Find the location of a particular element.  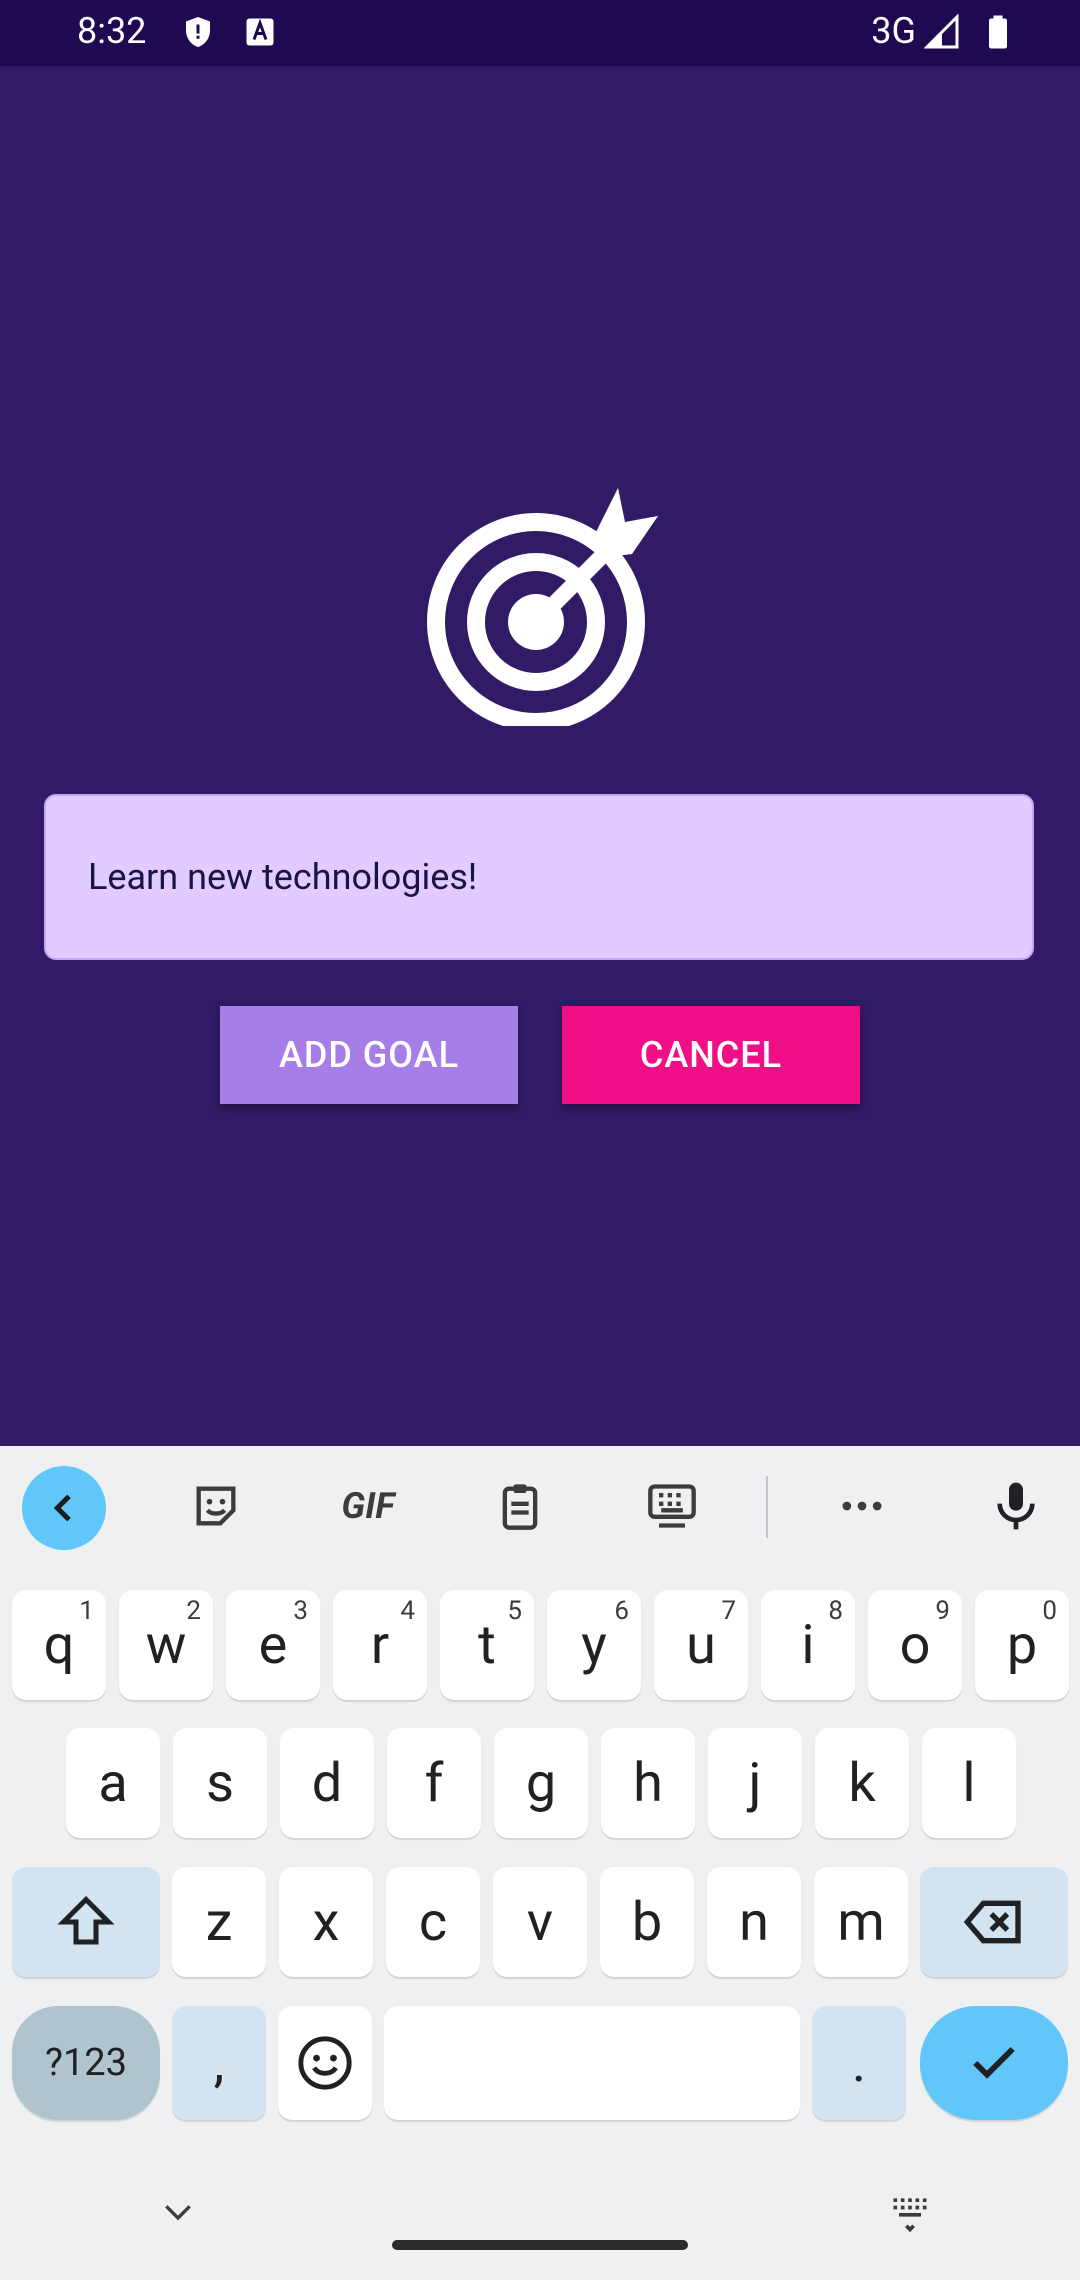

key-f-label: f is located at coordinates (434, 1783).